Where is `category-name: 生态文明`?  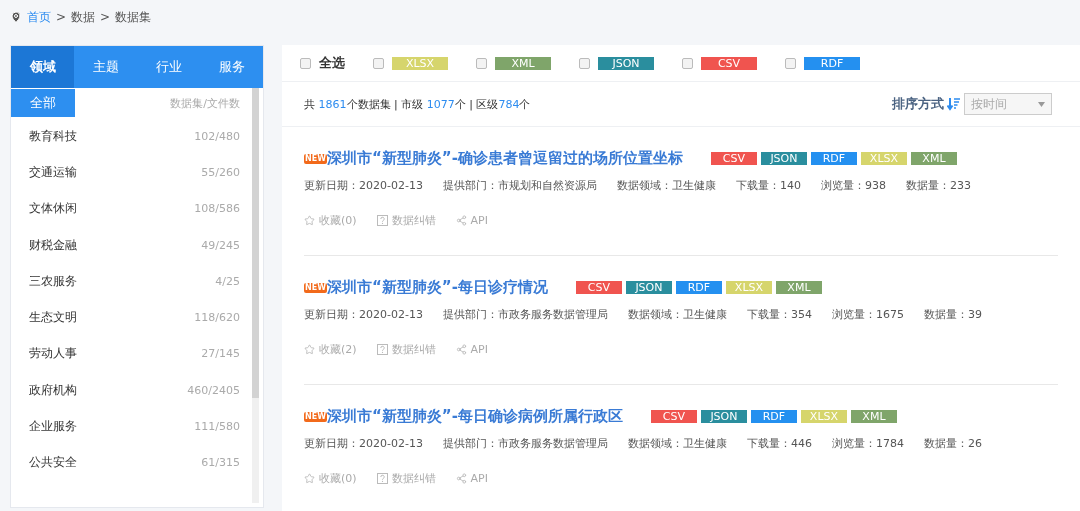 category-name: 生态文明 is located at coordinates (53, 318).